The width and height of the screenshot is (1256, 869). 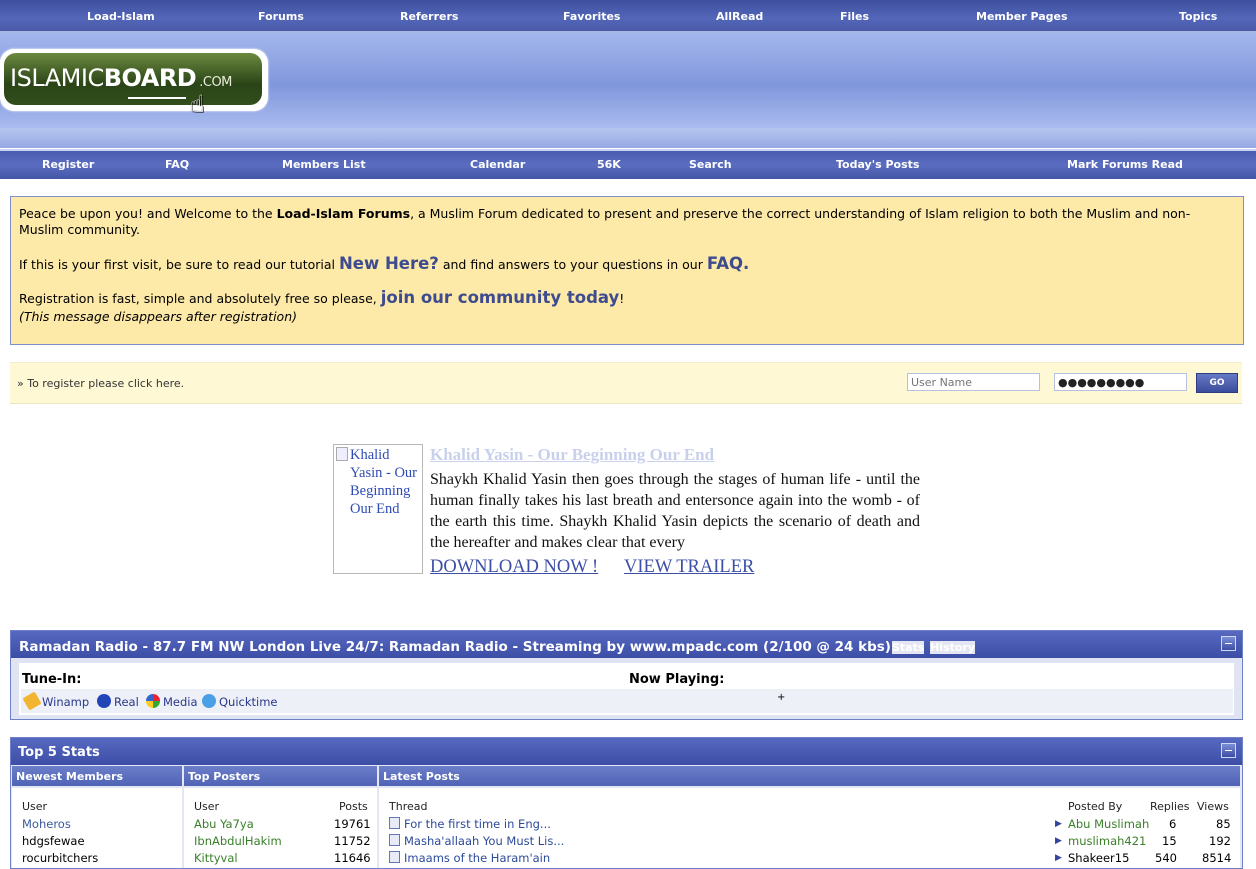 I want to click on latest-post-author: Abu Muslimah, so click(x=1108, y=824).